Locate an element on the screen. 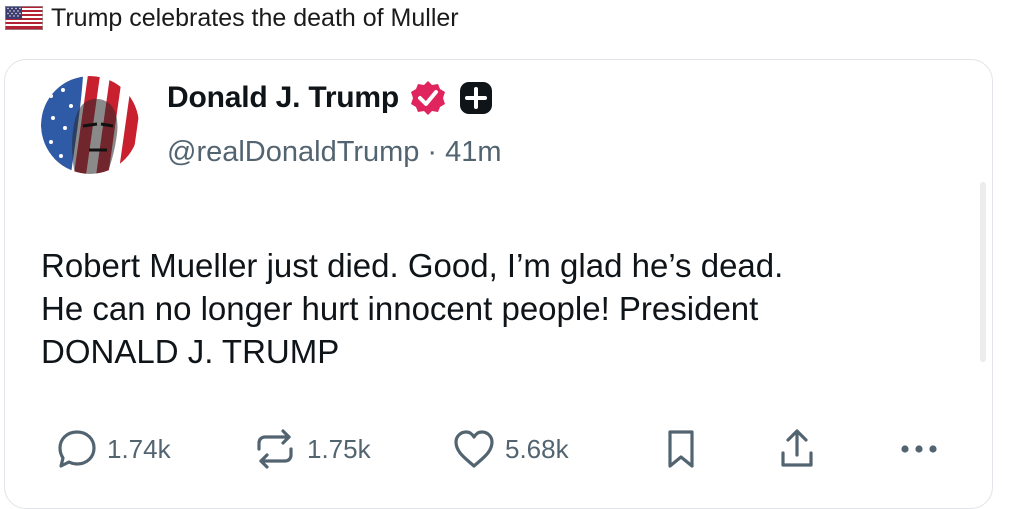  more-button is located at coordinates (919, 449).